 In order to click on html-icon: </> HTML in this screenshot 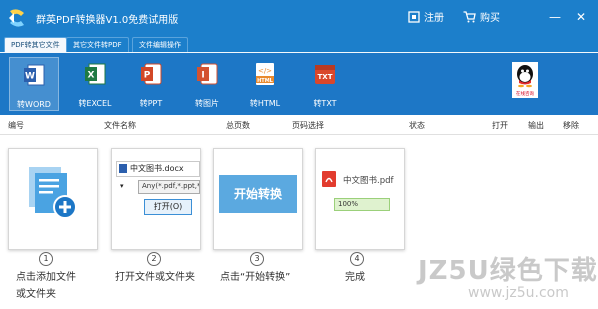, I will do `click(265, 74)`.